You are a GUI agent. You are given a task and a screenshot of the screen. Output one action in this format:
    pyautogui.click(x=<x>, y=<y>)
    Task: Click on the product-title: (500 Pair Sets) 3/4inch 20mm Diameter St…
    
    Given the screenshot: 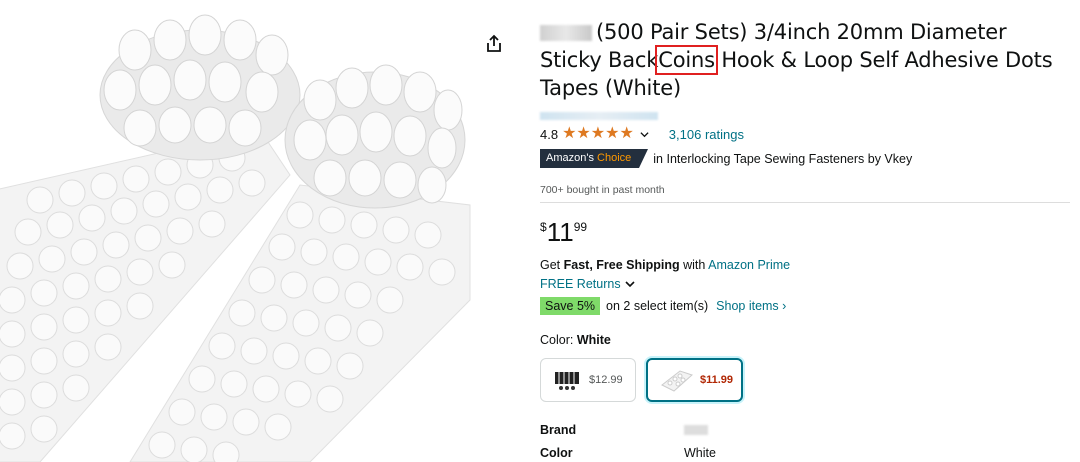 What is the action you would take?
    pyautogui.click(x=805, y=60)
    